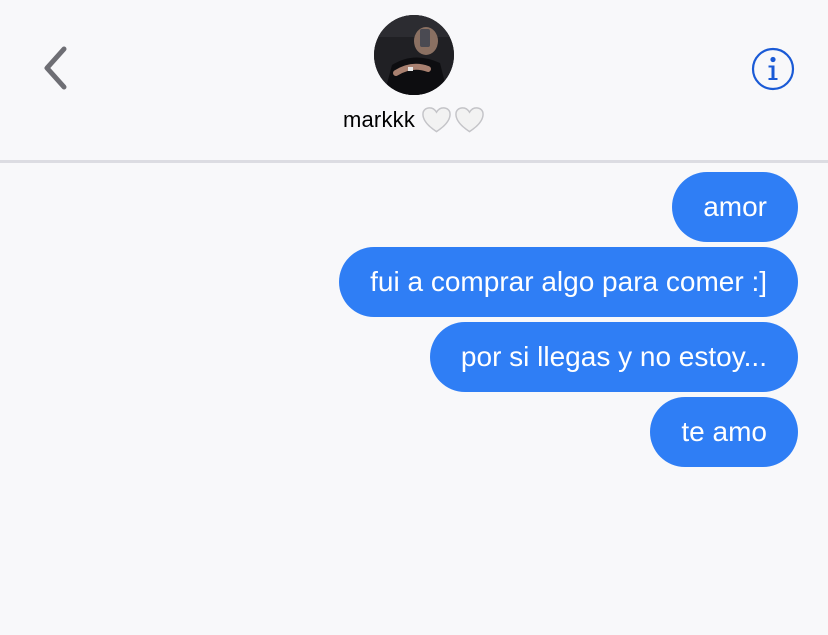  I want to click on message-bubble: te amo, so click(724, 432).